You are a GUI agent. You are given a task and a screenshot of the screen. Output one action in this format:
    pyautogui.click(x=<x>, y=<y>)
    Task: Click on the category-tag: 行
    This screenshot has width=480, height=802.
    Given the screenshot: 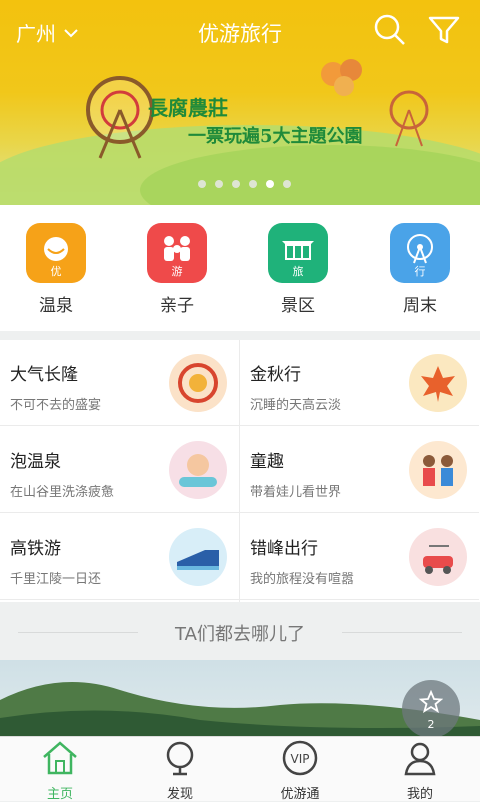 What is the action you would take?
    pyautogui.click(x=420, y=271)
    